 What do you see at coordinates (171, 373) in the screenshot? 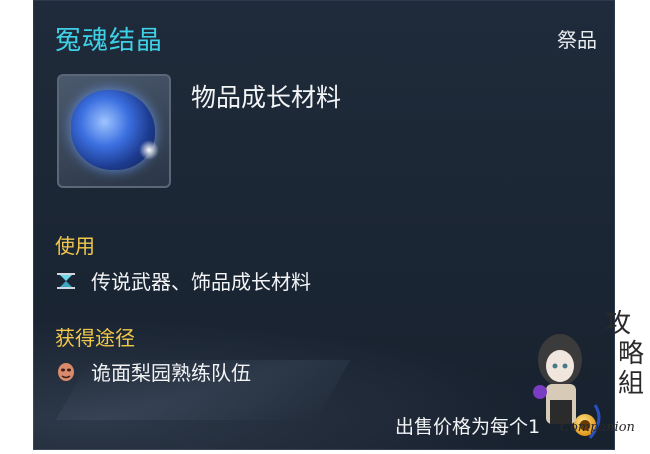
I see `obtain-text: 诡面梨园熟练队伍` at bounding box center [171, 373].